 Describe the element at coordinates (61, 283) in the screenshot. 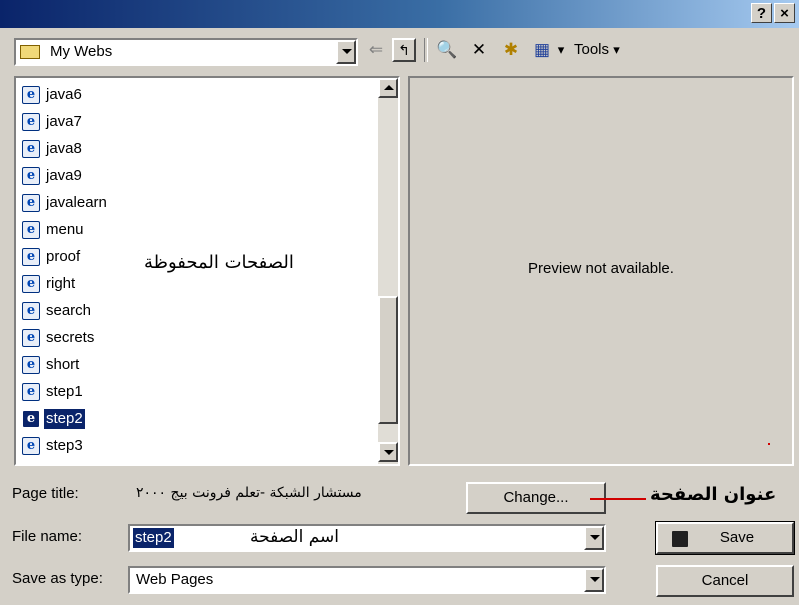

I see `list-item-label: right` at that location.